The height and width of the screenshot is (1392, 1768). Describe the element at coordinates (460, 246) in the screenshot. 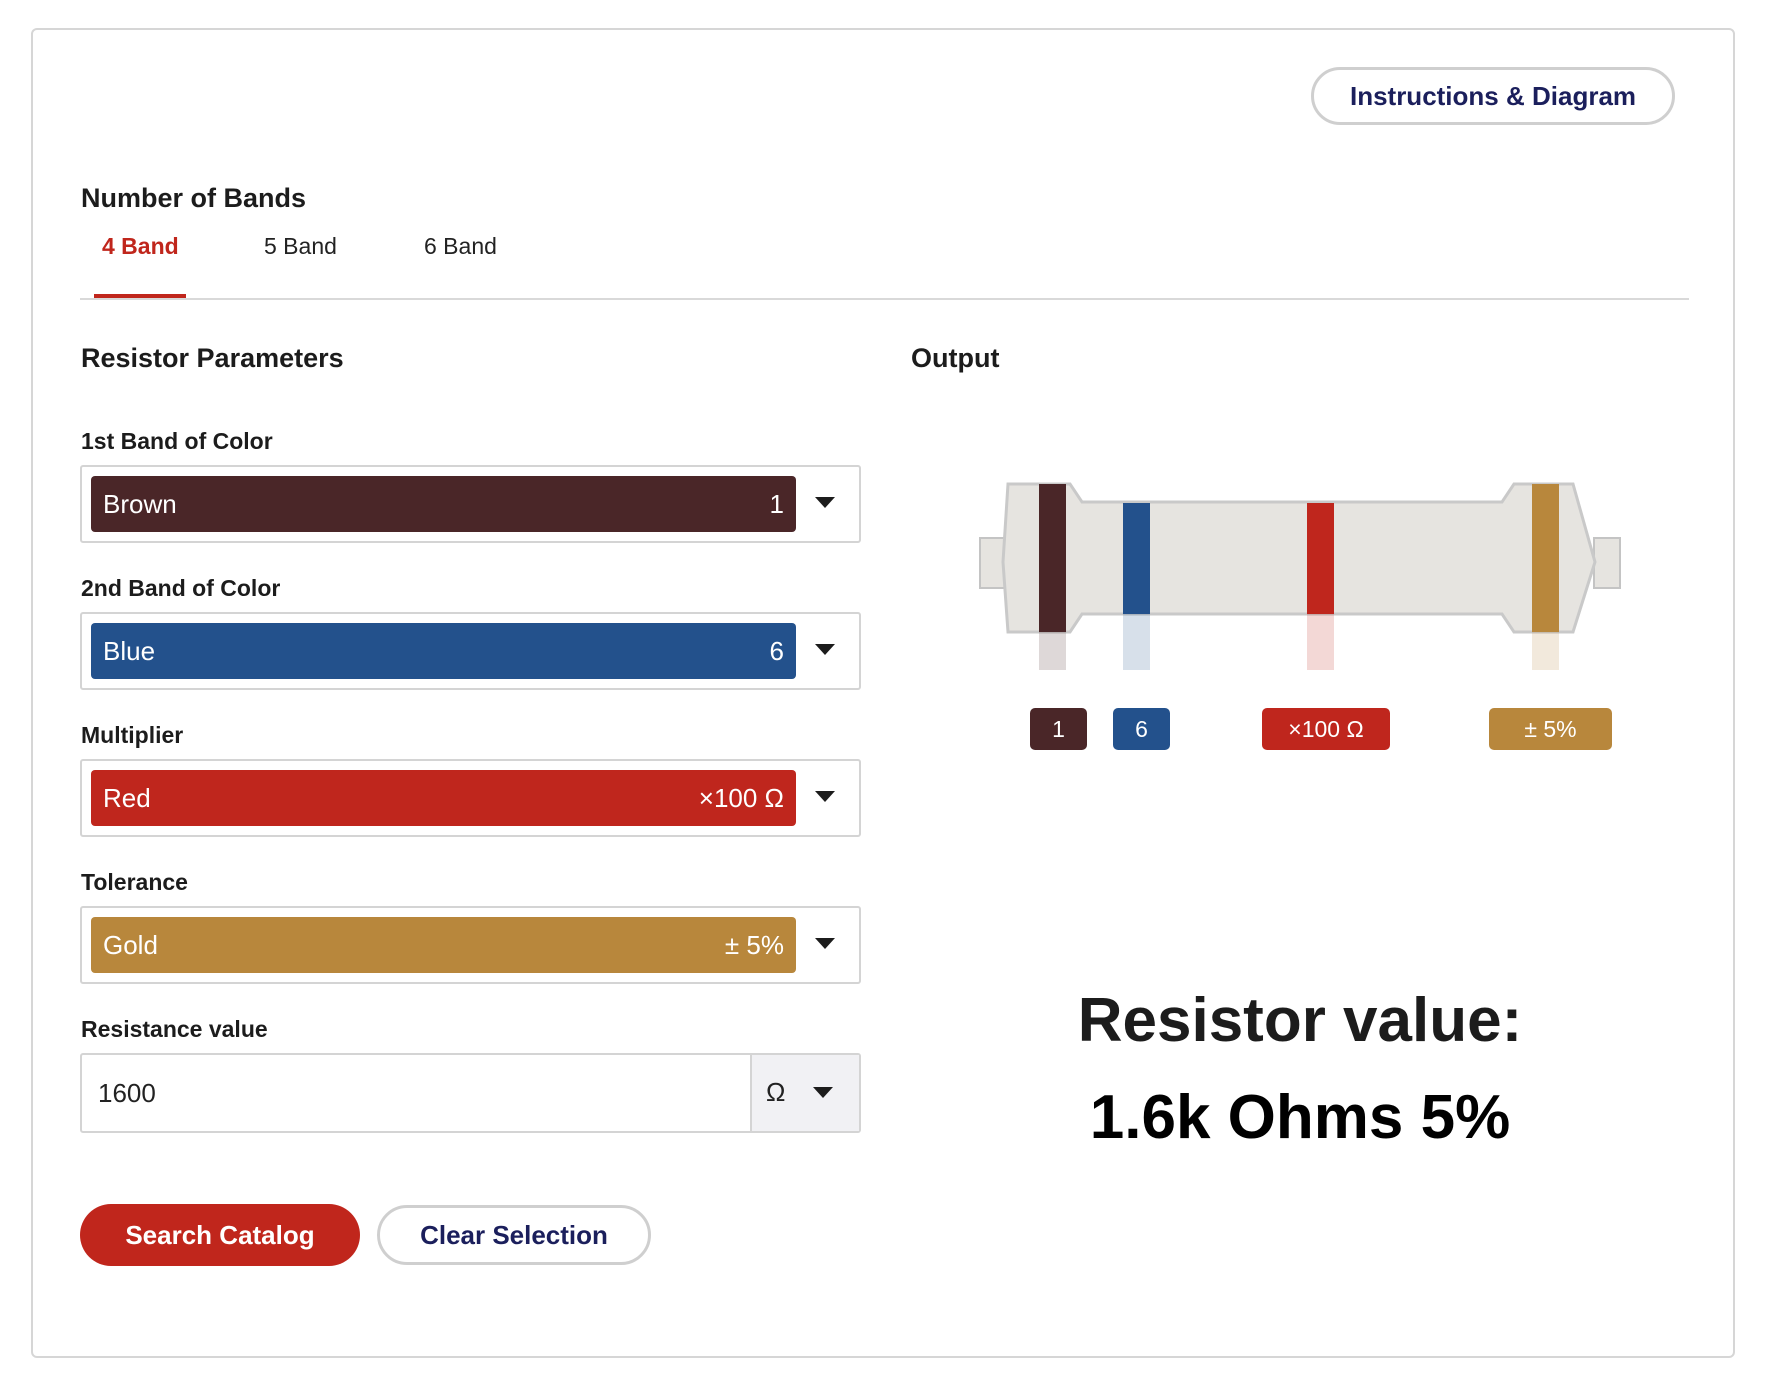

I see `tab-6-band: 6 Band` at that location.